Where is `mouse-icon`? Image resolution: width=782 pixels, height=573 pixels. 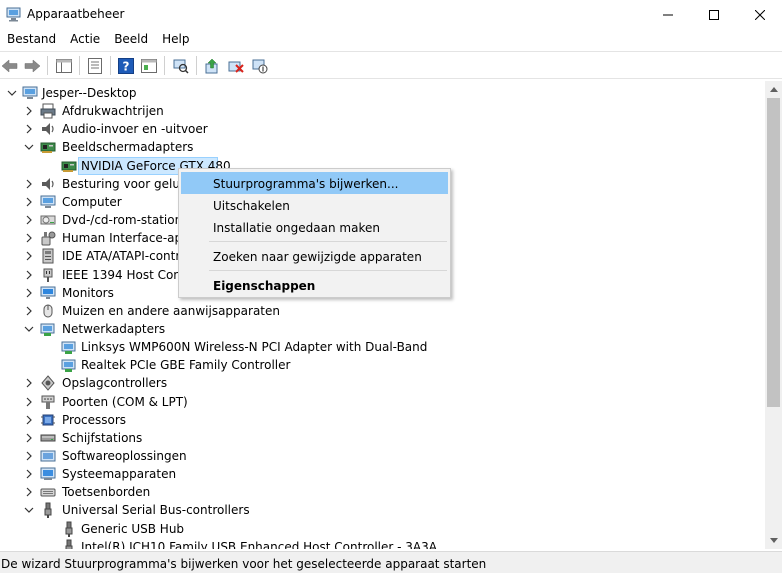
mouse-icon is located at coordinates (48, 311).